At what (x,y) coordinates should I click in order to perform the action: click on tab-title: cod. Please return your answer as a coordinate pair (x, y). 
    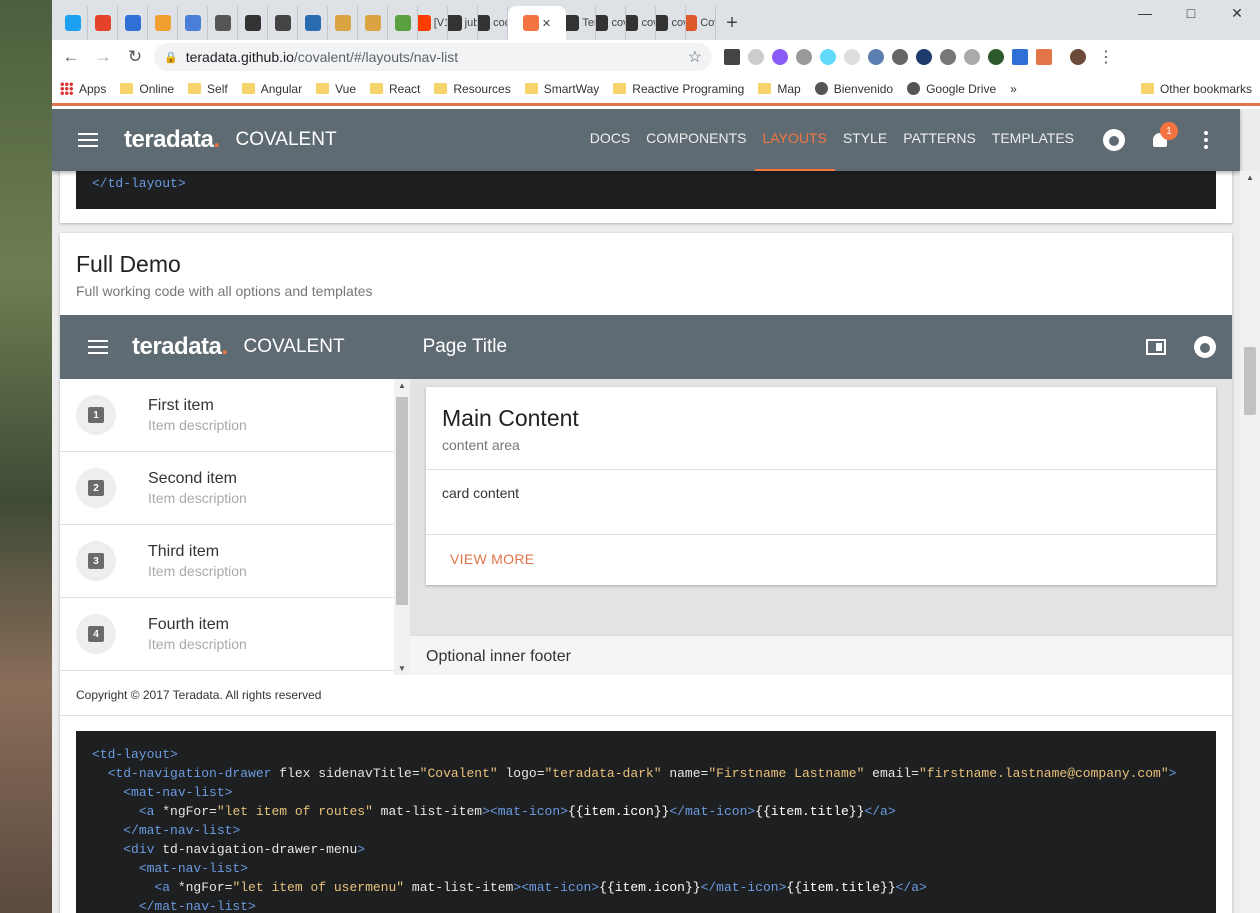
    Looking at the image, I should click on (500, 23).